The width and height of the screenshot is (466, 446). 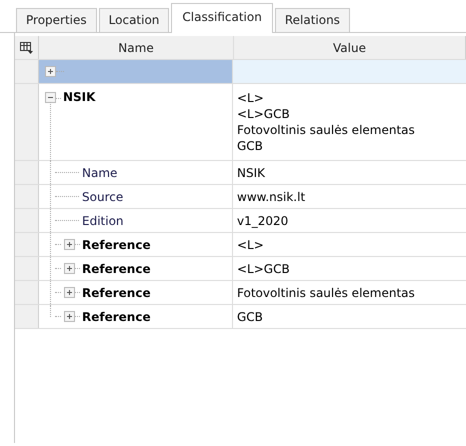 I want to click on column-header: Name, so click(x=136, y=47).